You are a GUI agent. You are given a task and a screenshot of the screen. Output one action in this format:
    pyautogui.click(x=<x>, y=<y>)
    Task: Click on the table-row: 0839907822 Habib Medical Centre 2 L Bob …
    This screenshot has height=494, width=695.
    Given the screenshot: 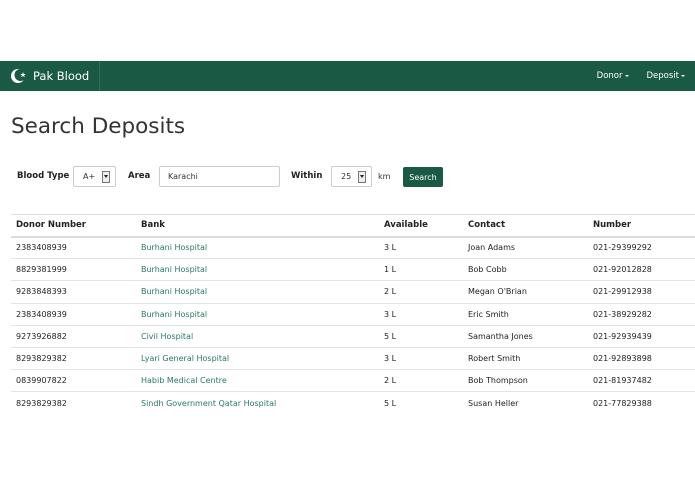 What is the action you would take?
    pyautogui.click(x=353, y=381)
    